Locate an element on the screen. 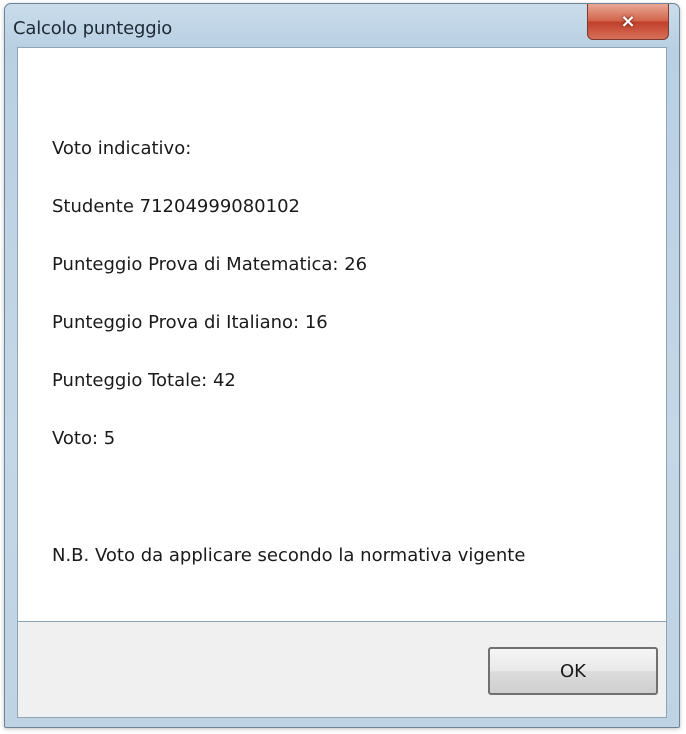 The image size is (686, 734). heading-text: Voto indicativo: is located at coordinates (122, 148).